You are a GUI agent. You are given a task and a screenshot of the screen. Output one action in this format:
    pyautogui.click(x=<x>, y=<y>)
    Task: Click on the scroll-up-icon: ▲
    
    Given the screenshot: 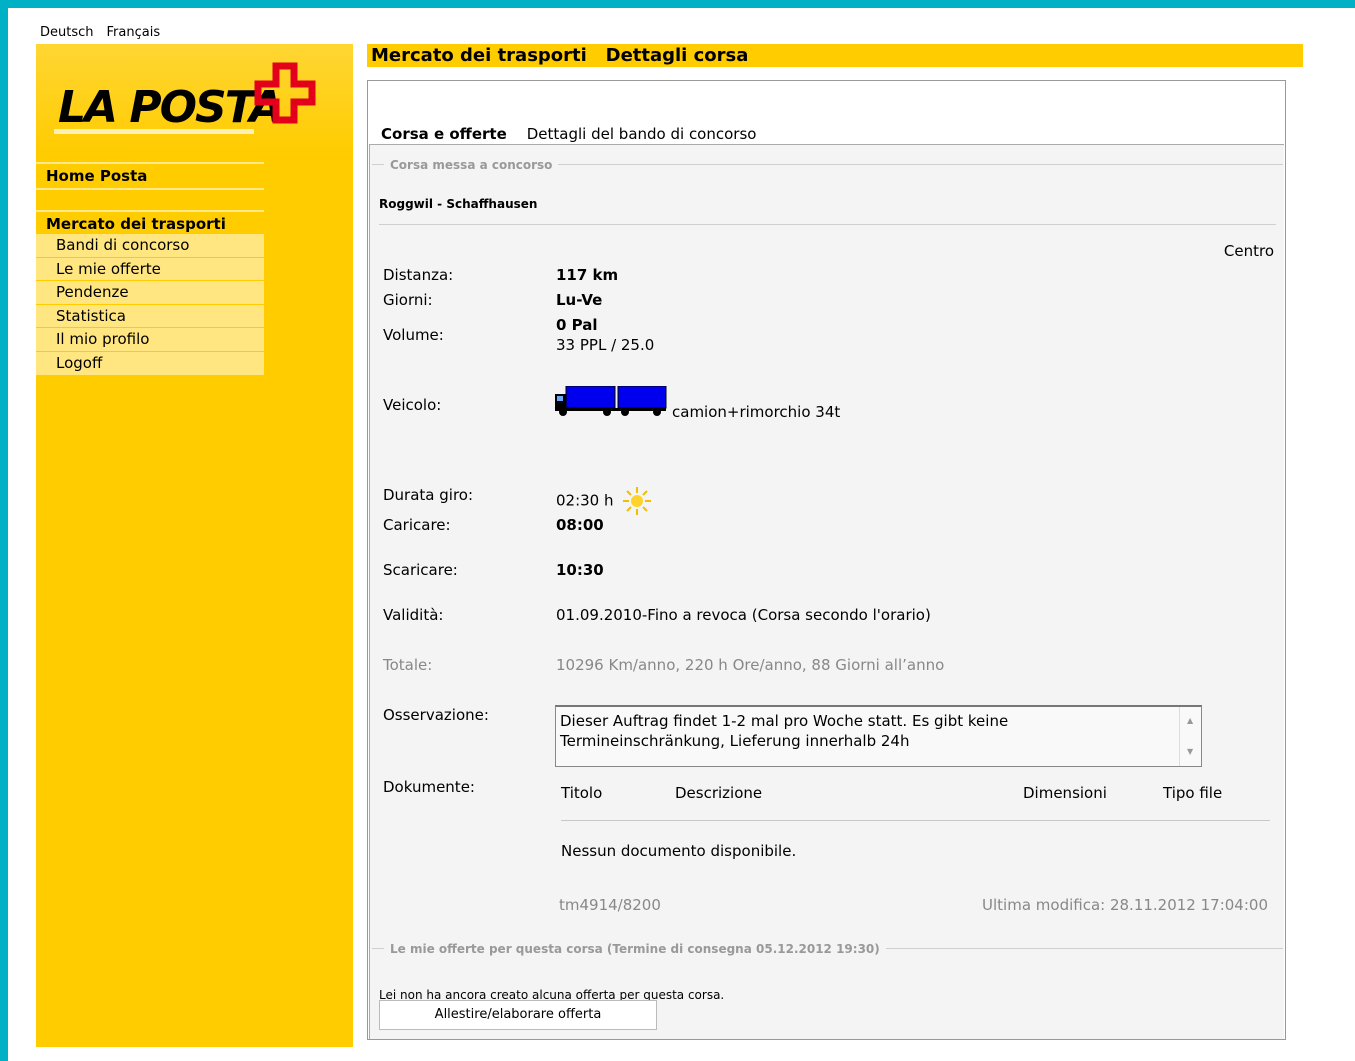 What is the action you would take?
    pyautogui.click(x=1190, y=721)
    